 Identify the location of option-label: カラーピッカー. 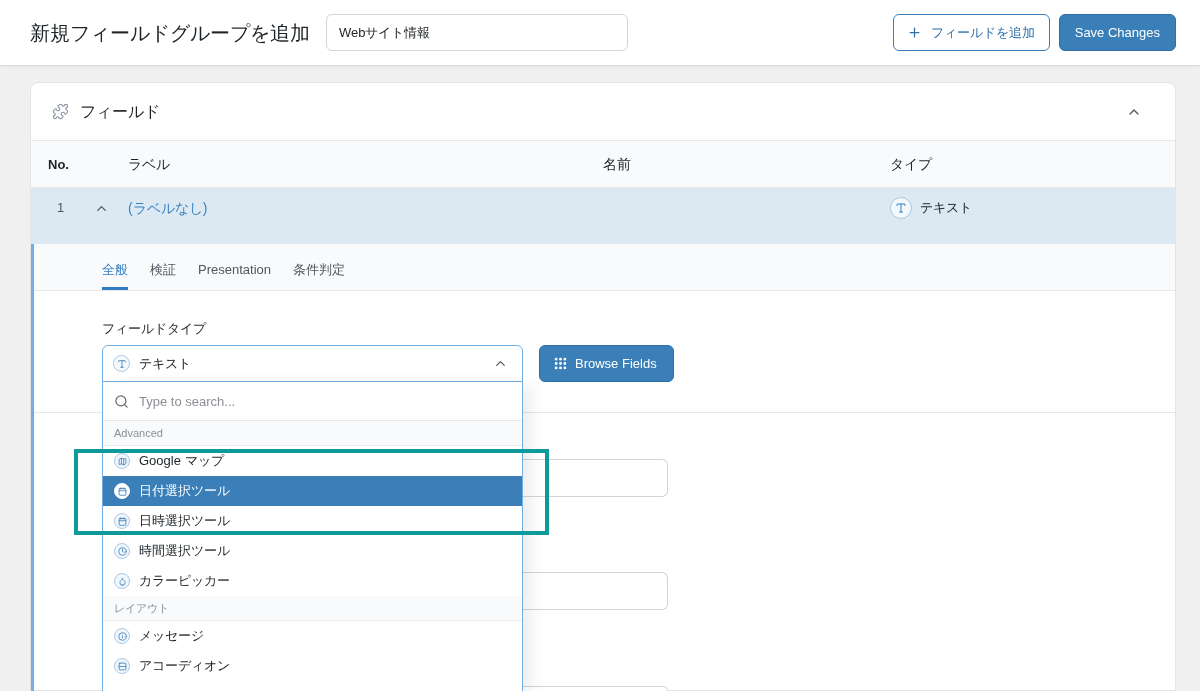
(184, 581).